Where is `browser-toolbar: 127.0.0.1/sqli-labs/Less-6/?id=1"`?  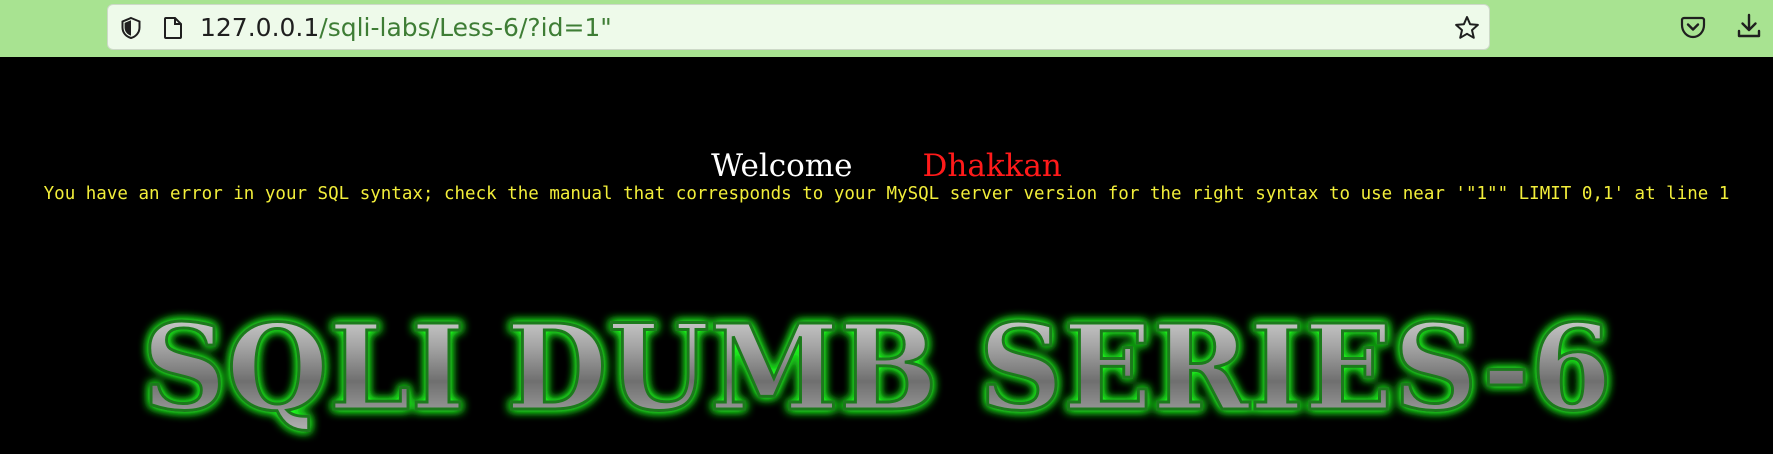 browser-toolbar: 127.0.0.1/sqli-labs/Less-6/?id=1" is located at coordinates (886, 28).